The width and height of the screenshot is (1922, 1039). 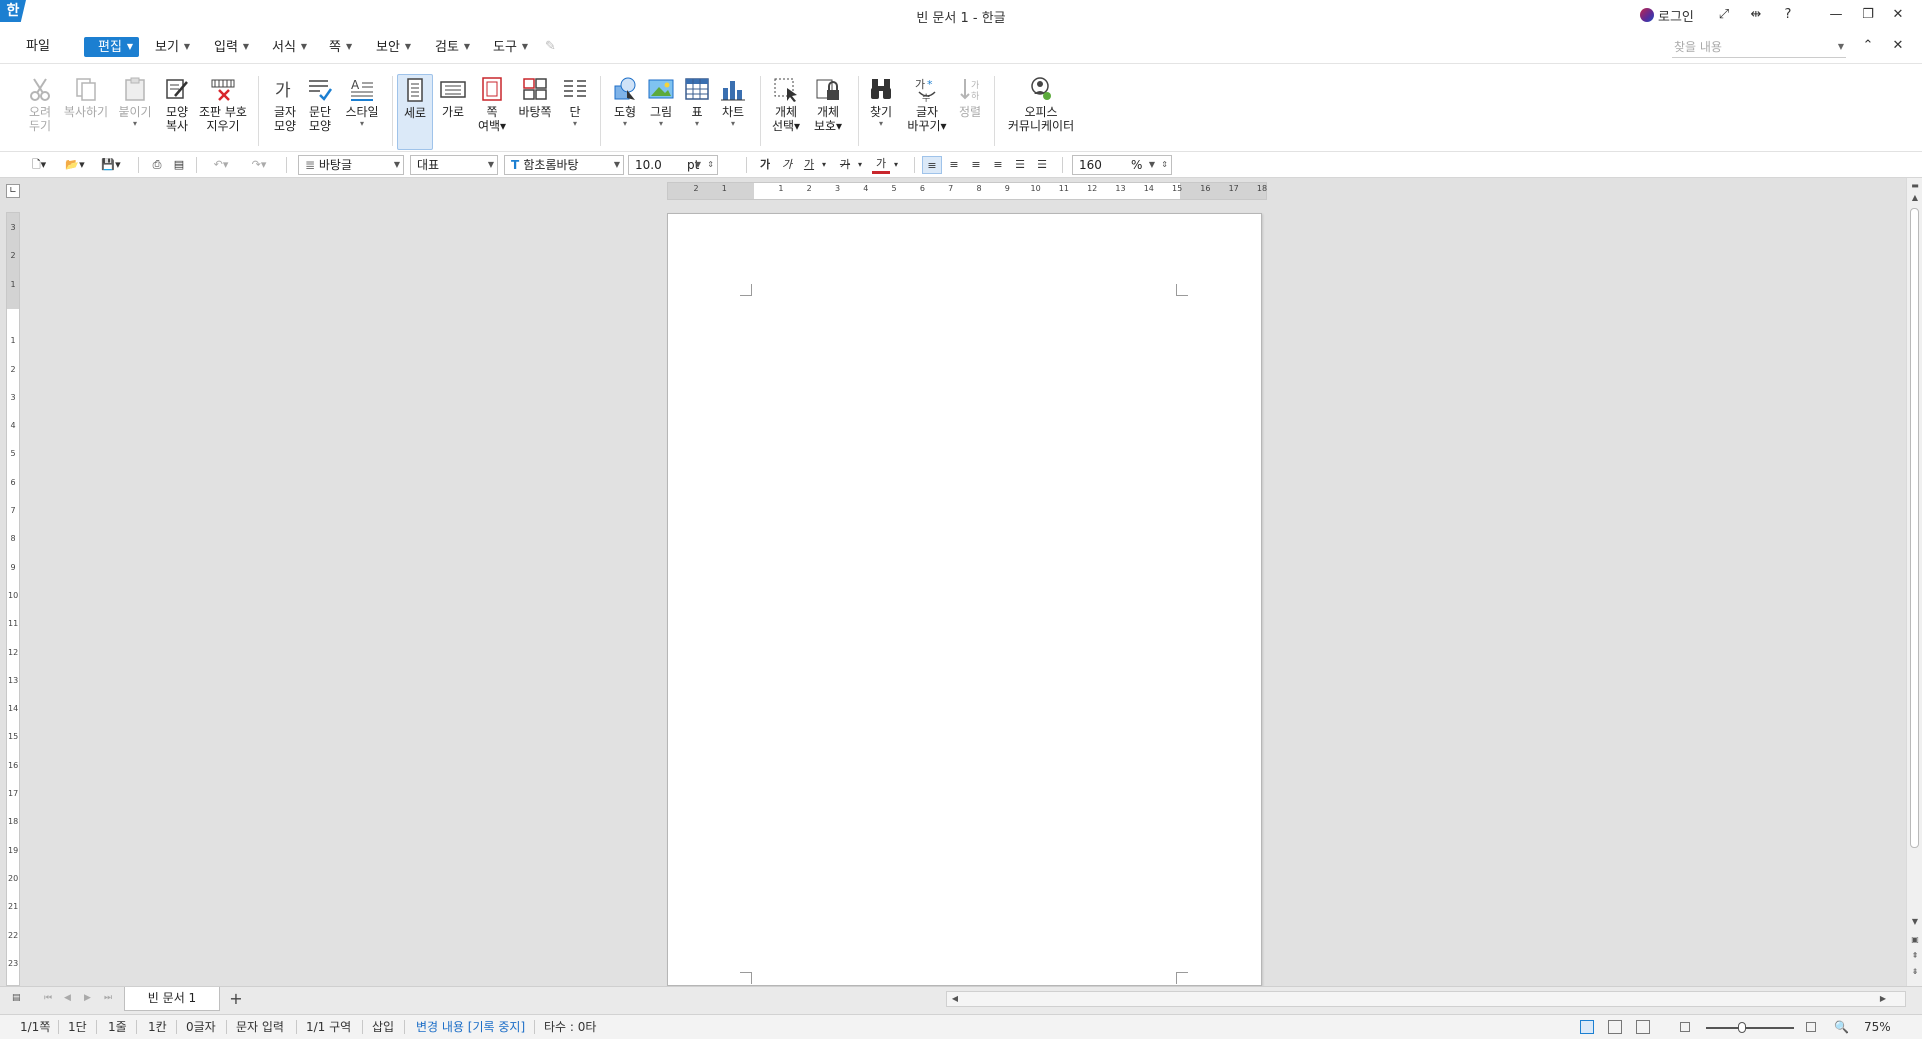 I want to click on minimize-icon: —, so click(x=1836, y=15).